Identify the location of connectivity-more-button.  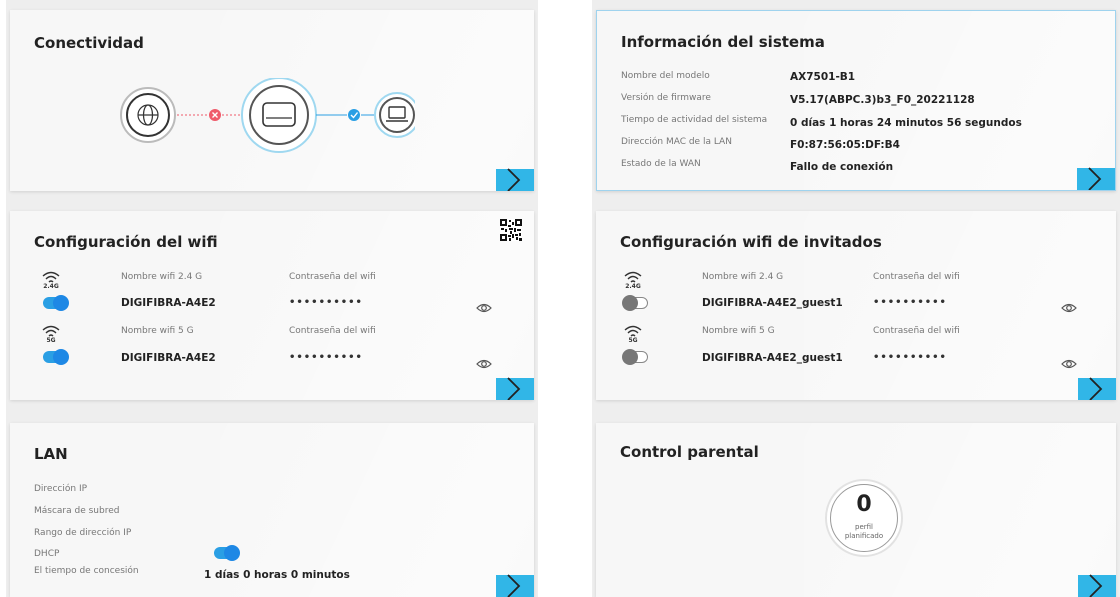
(515, 179).